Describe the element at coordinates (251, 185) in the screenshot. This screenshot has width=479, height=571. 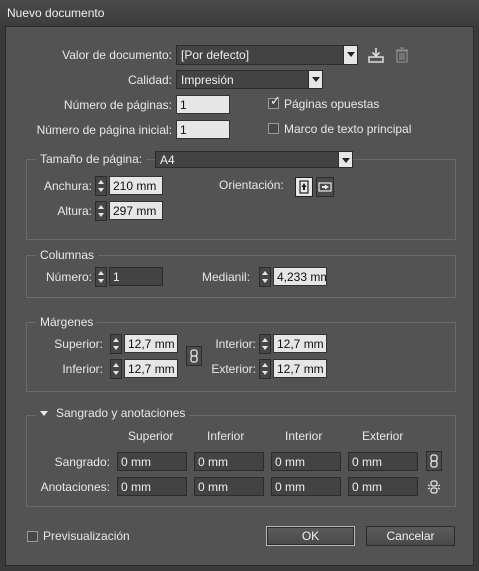
I see `orientation-label: Orientación:` at that location.